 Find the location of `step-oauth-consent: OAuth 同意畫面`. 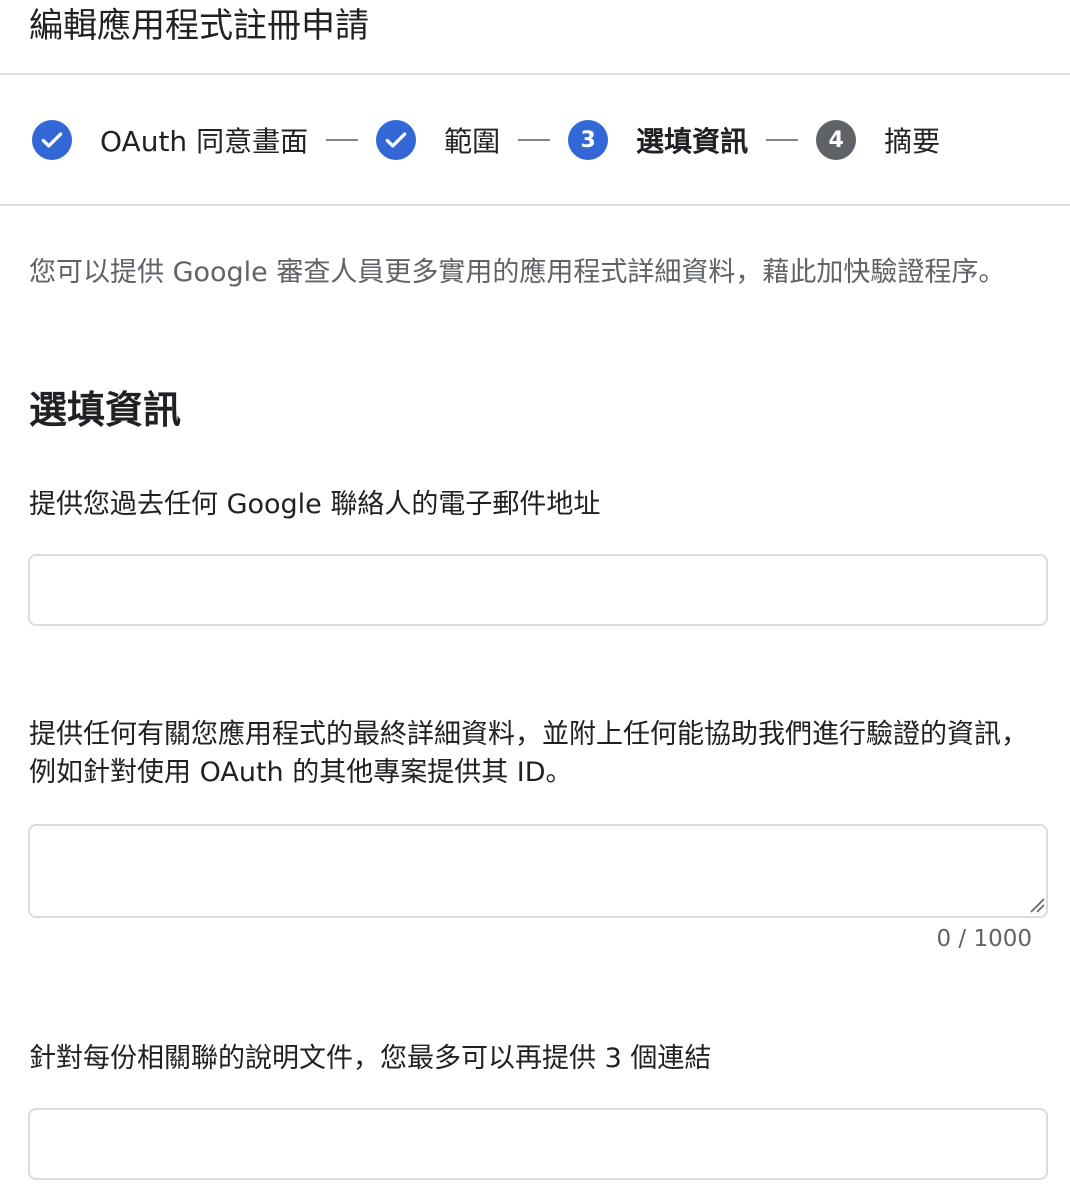

step-oauth-consent: OAuth 同意畫面 is located at coordinates (170, 140).